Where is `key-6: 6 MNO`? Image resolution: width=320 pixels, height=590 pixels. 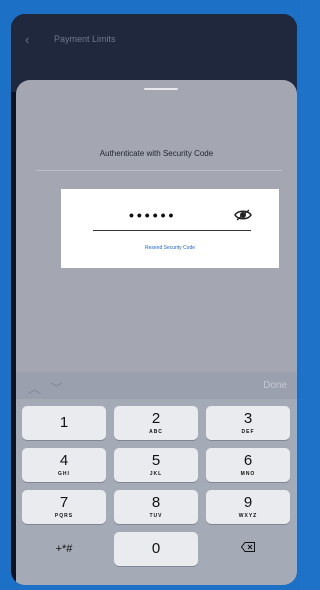 key-6: 6 MNO is located at coordinates (248, 465).